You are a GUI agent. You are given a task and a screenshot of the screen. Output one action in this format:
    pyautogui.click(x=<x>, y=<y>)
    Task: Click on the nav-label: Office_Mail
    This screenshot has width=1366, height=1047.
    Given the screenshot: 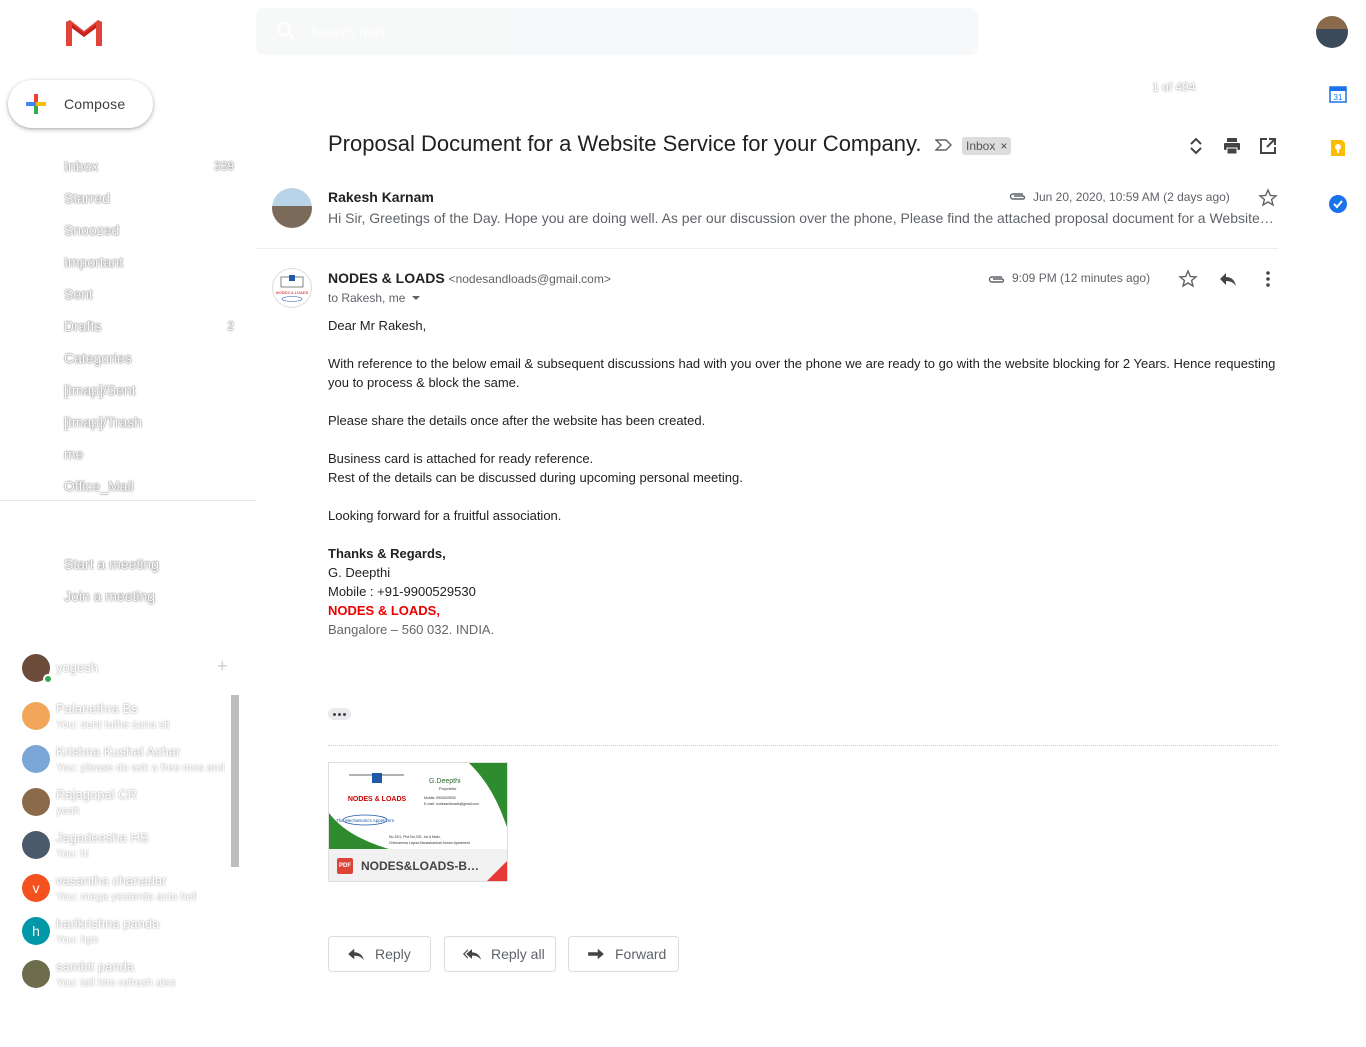 What is the action you would take?
    pyautogui.click(x=99, y=486)
    